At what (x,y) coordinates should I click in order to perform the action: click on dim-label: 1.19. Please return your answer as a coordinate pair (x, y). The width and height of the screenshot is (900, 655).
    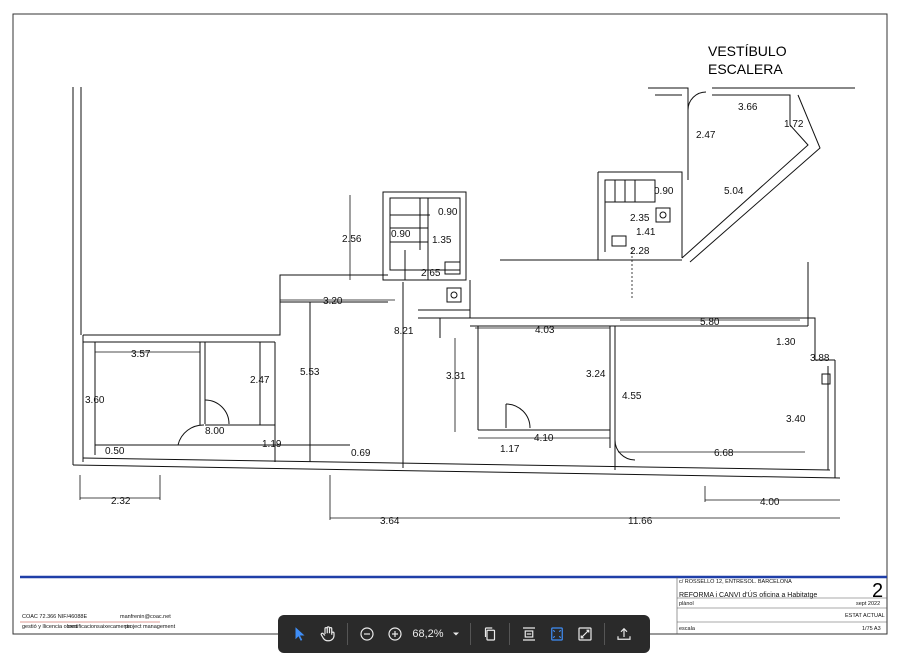
    Looking at the image, I should click on (272, 444).